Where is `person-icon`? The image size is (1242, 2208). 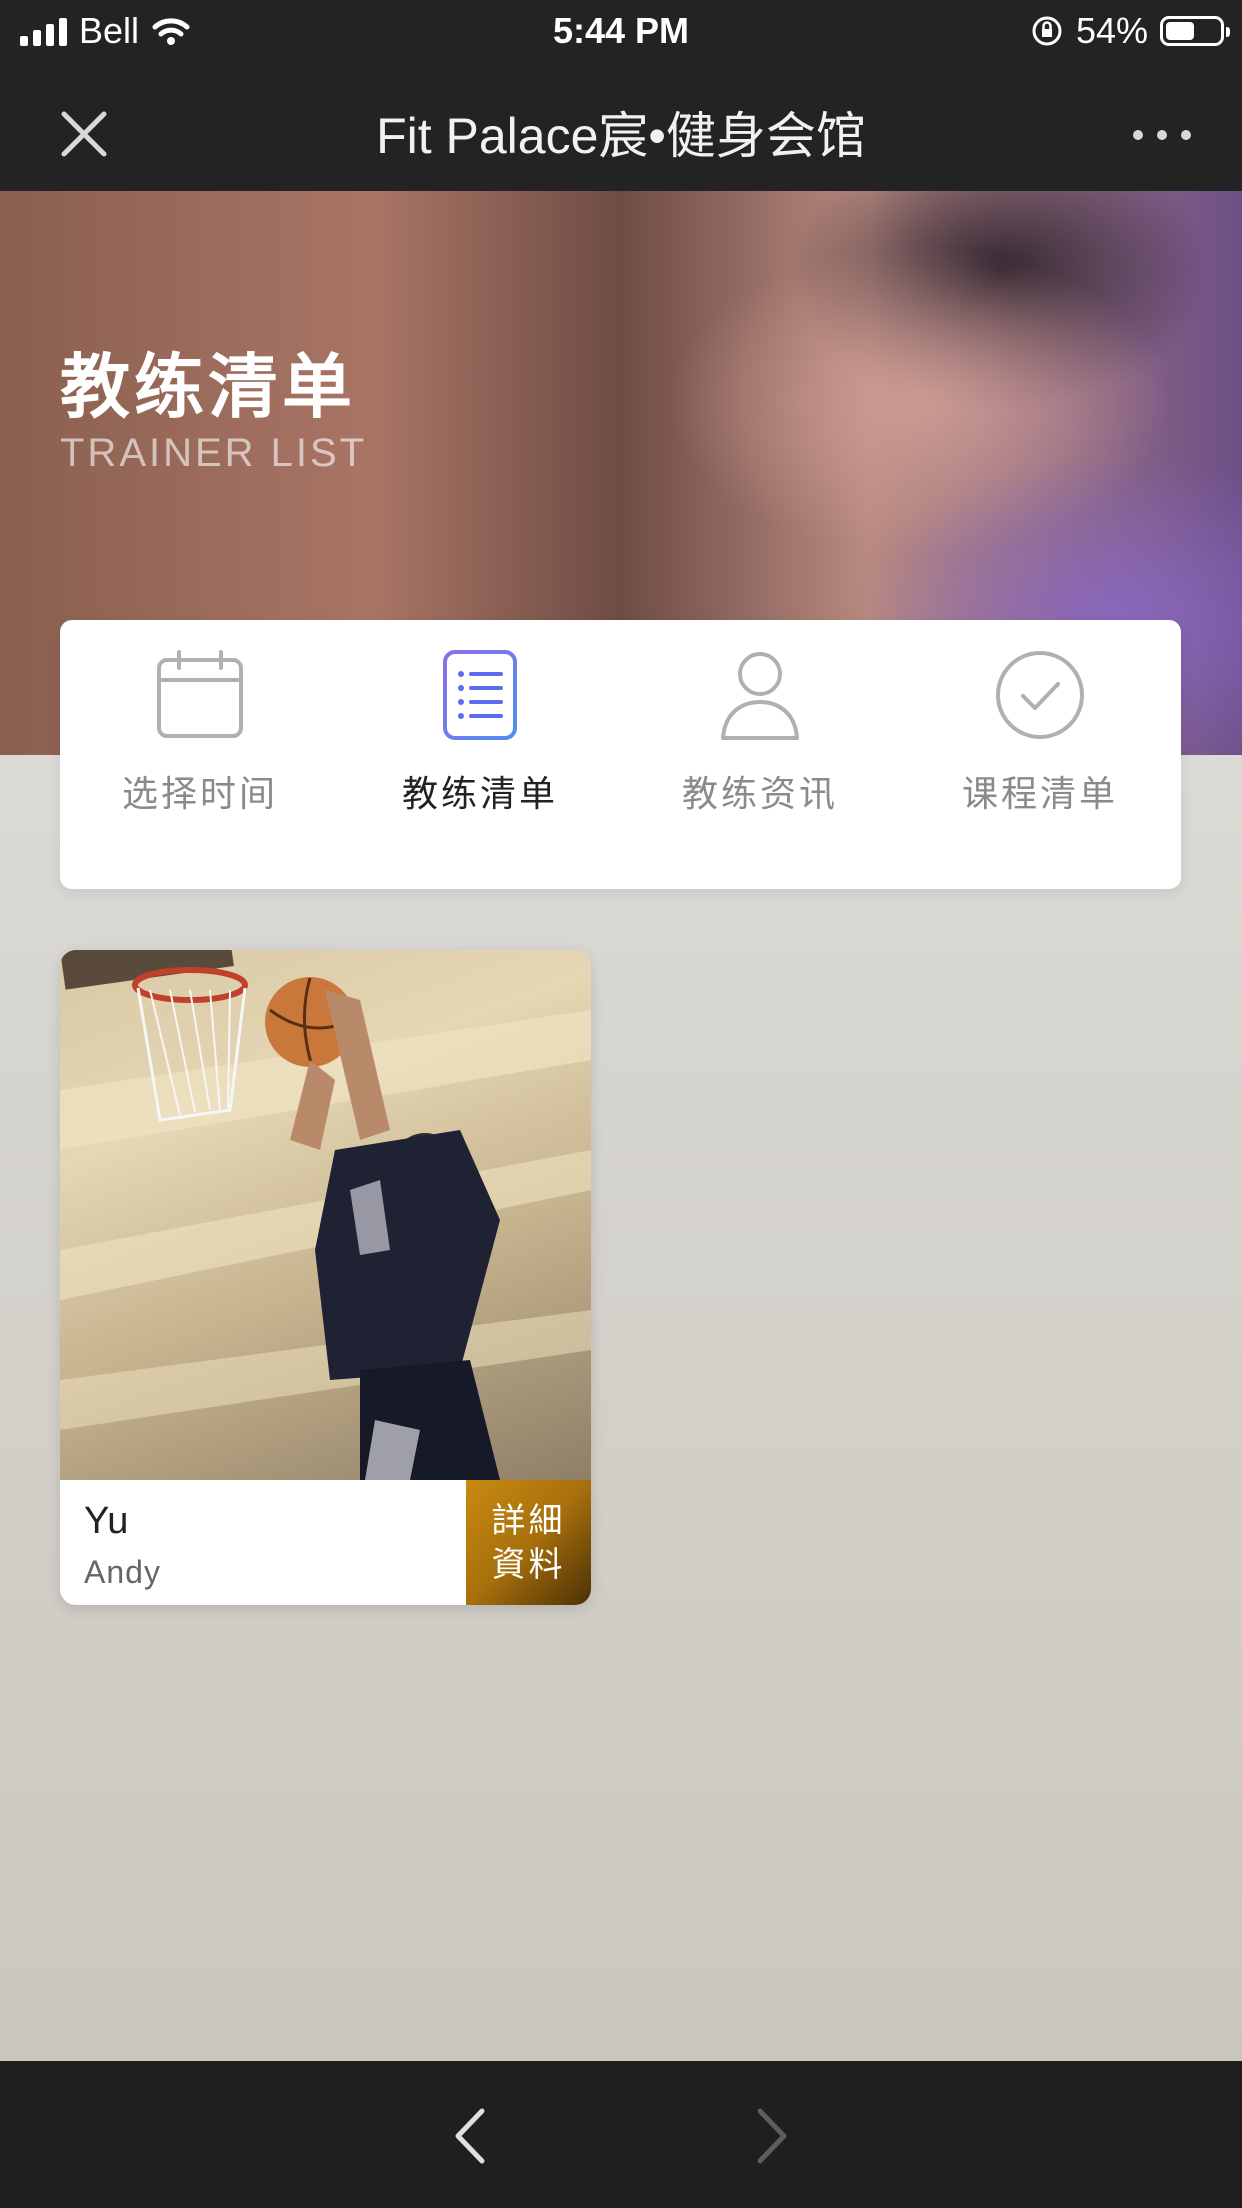 person-icon is located at coordinates (760, 696).